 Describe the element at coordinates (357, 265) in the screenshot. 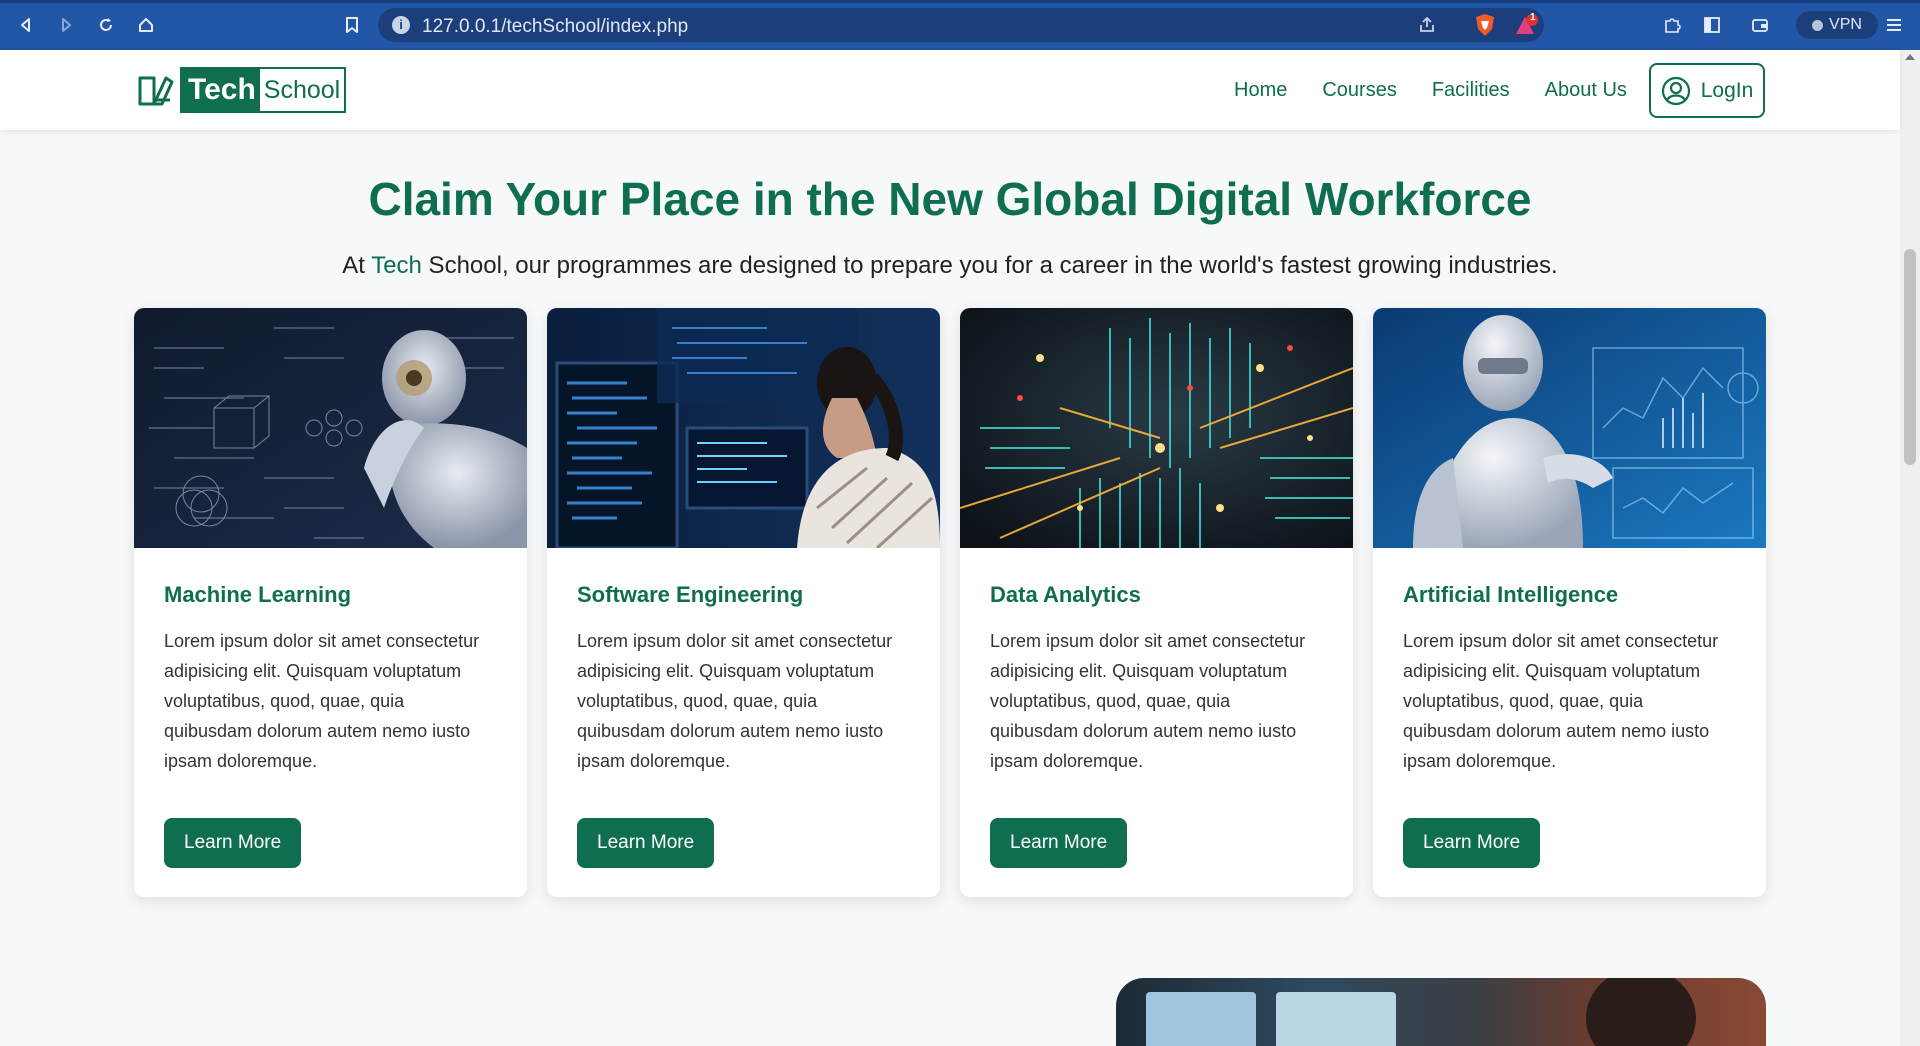

I see `subheadline-prefix: At` at that location.